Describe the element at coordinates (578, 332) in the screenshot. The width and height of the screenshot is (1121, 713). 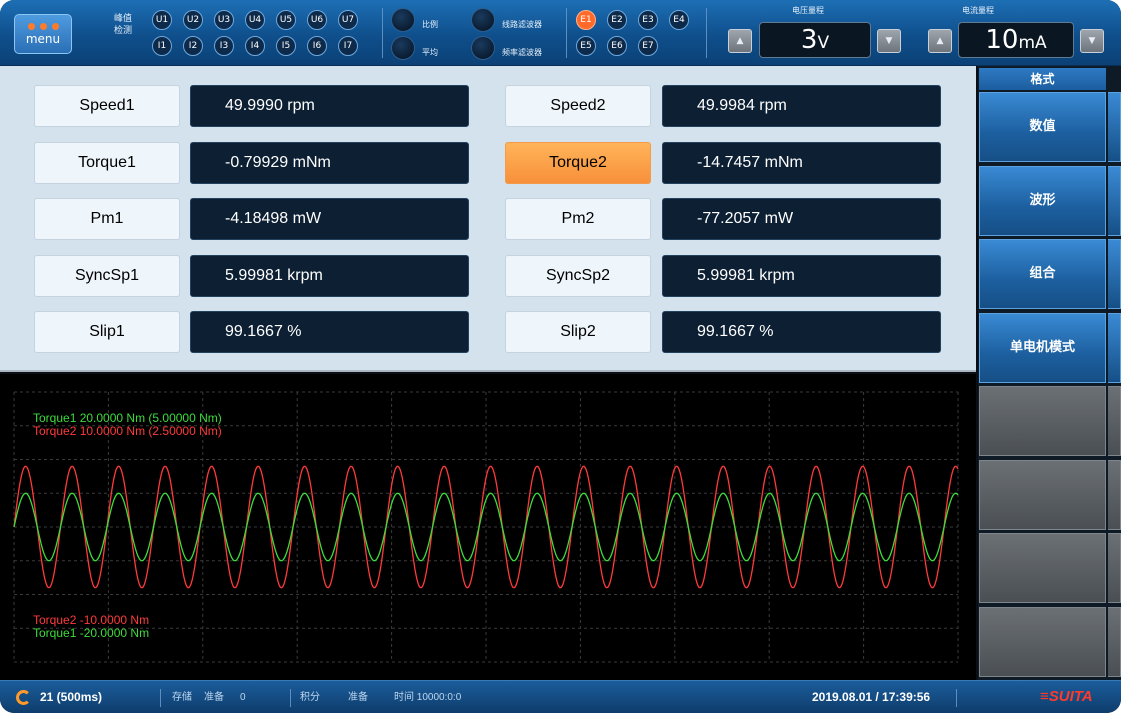
I see `measure-label-slip2: Slip2` at that location.